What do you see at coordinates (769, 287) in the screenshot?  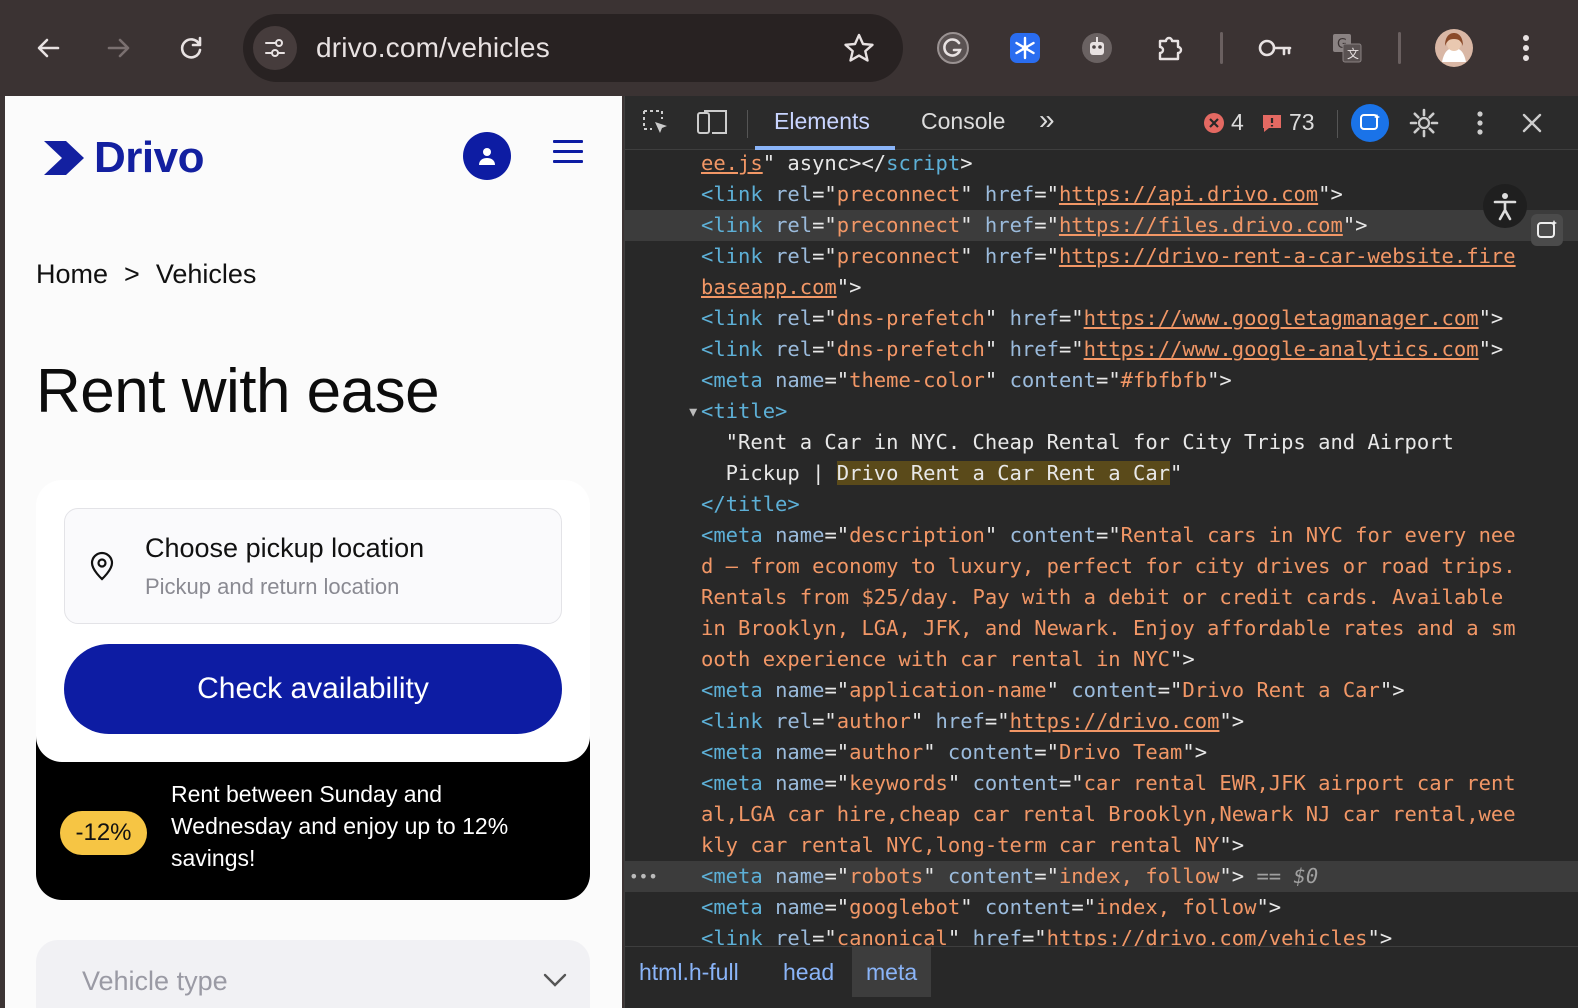 I see `code-token: baseapp.com` at bounding box center [769, 287].